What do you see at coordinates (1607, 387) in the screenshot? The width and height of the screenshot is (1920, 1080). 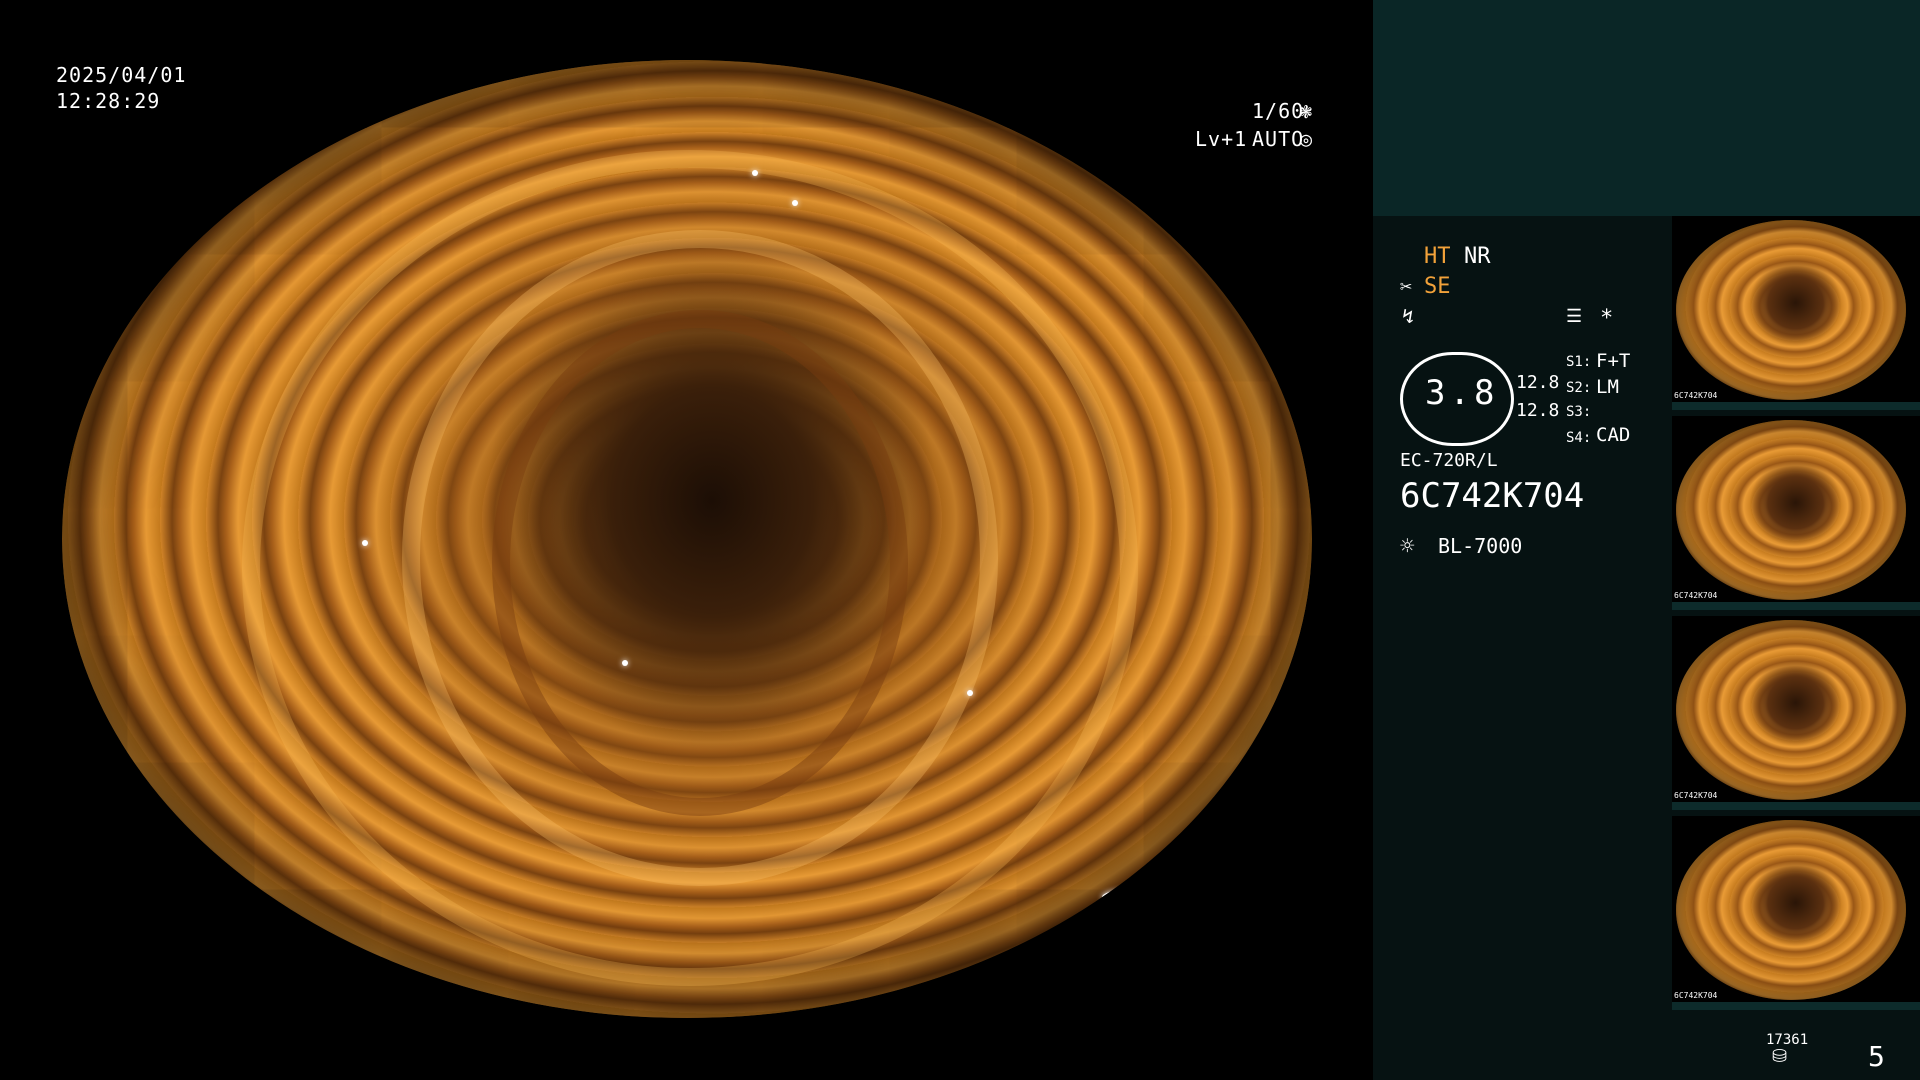 I see `s2-value: LM` at bounding box center [1607, 387].